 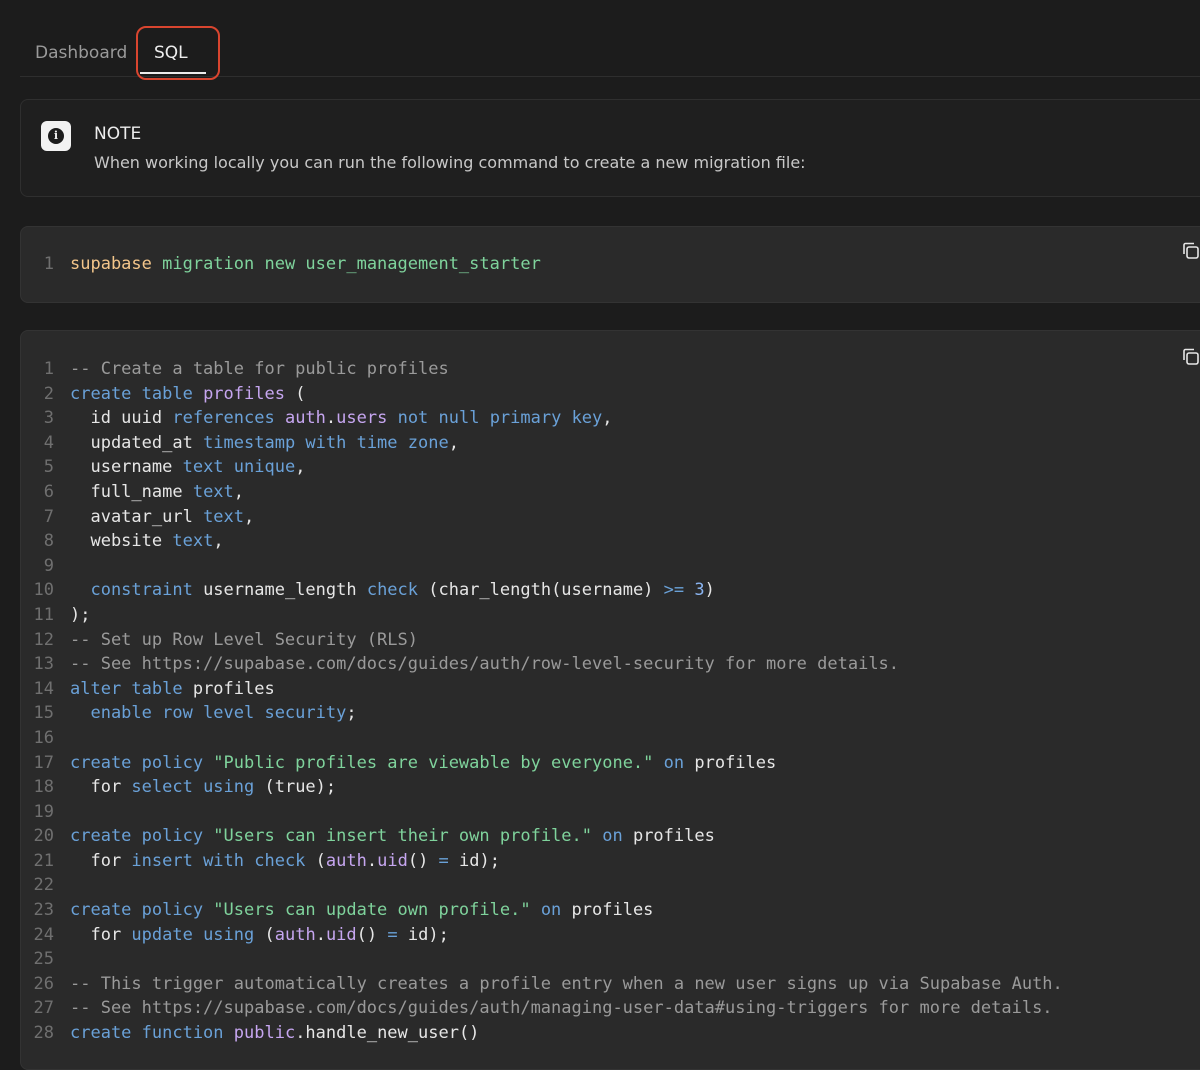 I want to click on code-token: enable row level security, so click(x=208, y=713).